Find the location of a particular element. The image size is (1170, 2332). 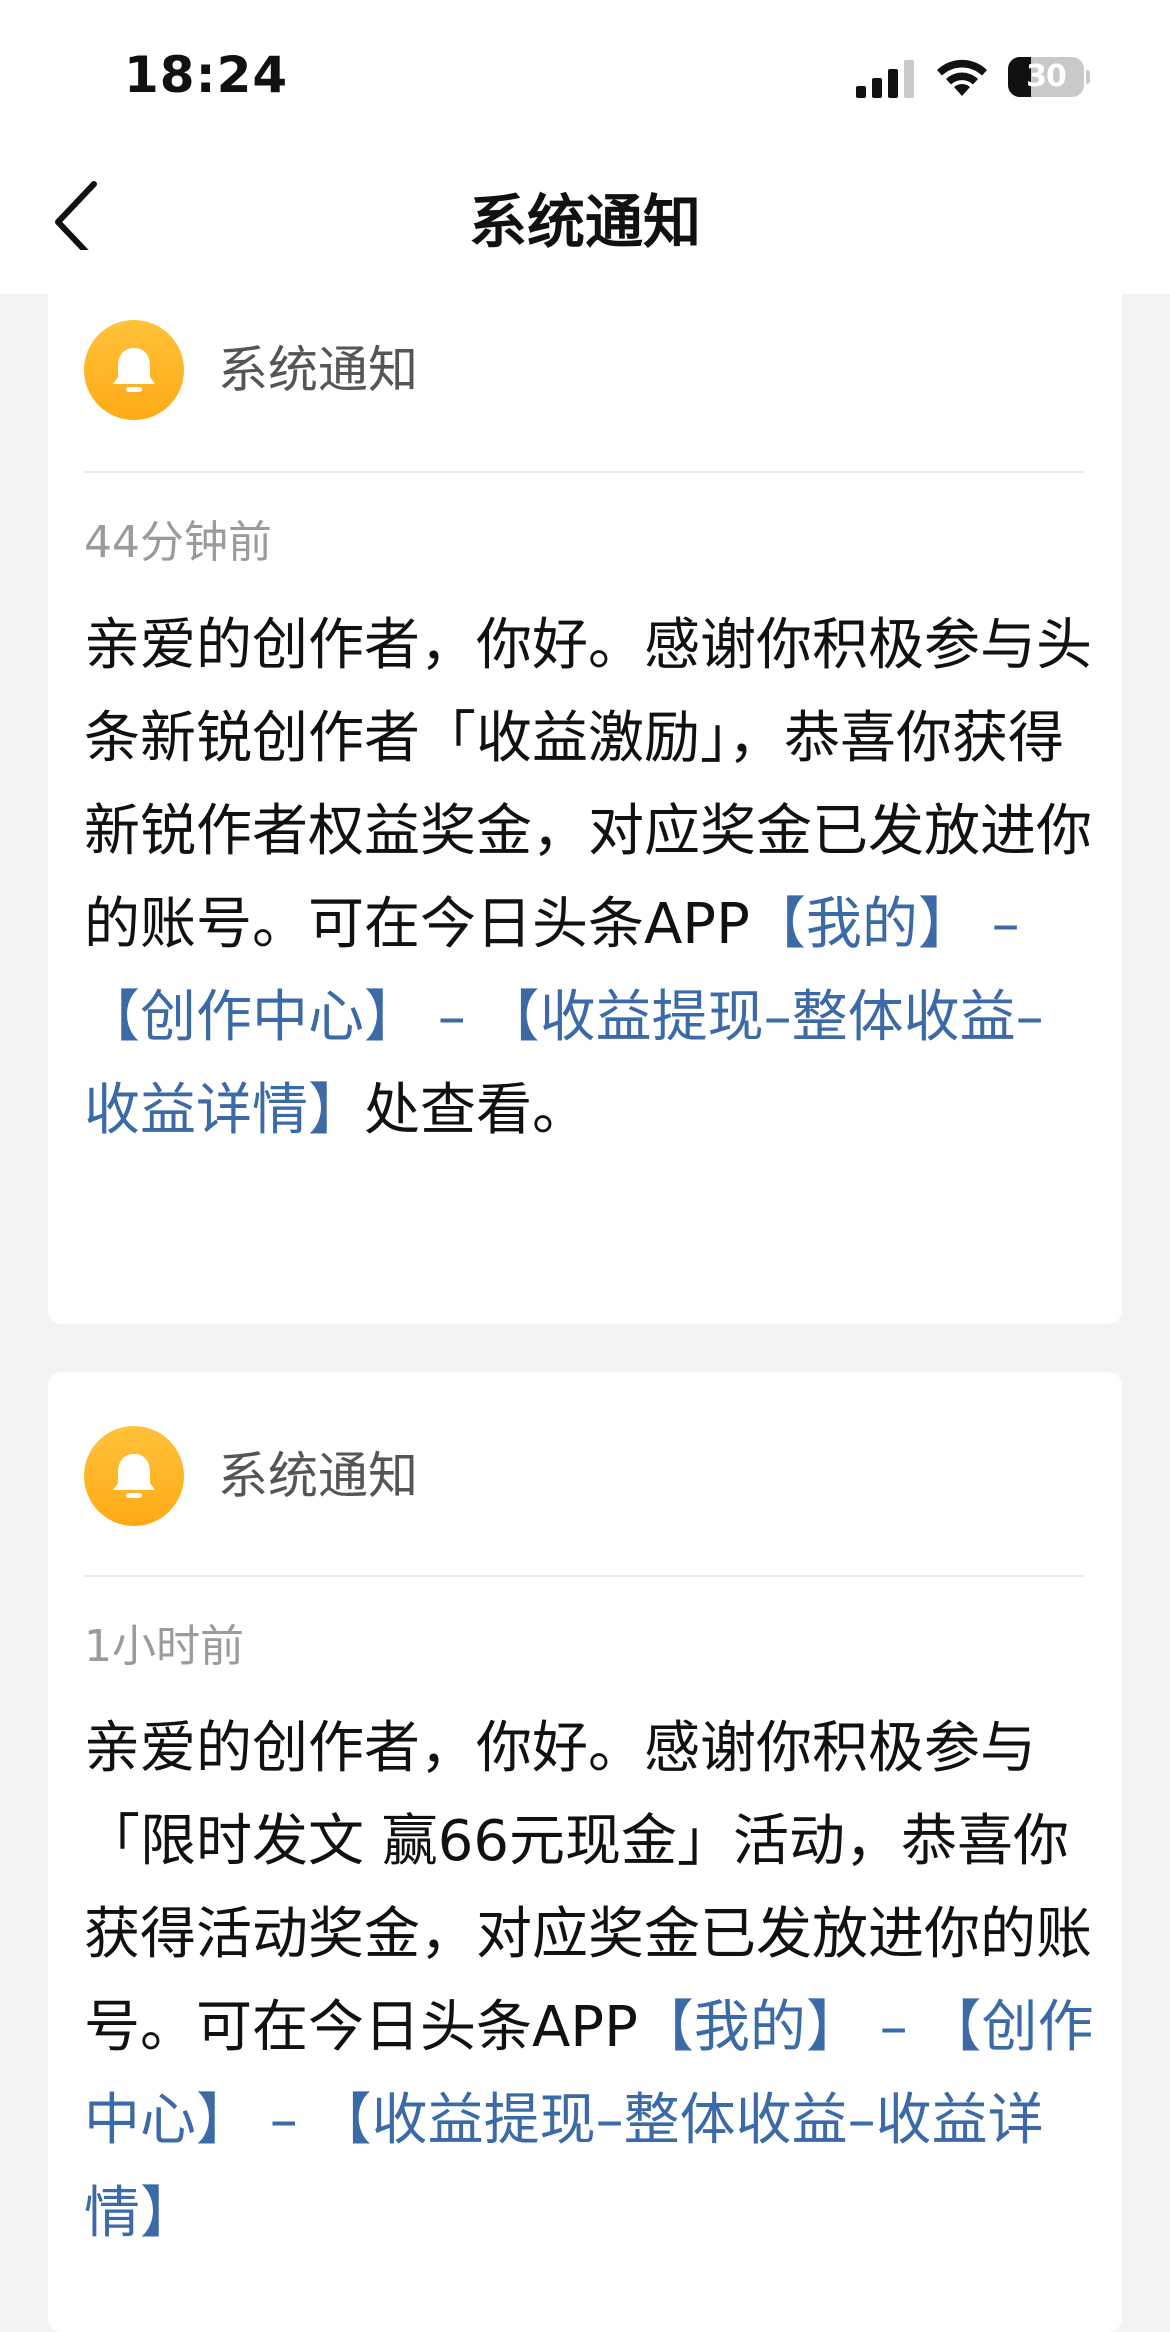

cellular-signal-icon is located at coordinates (885, 79).